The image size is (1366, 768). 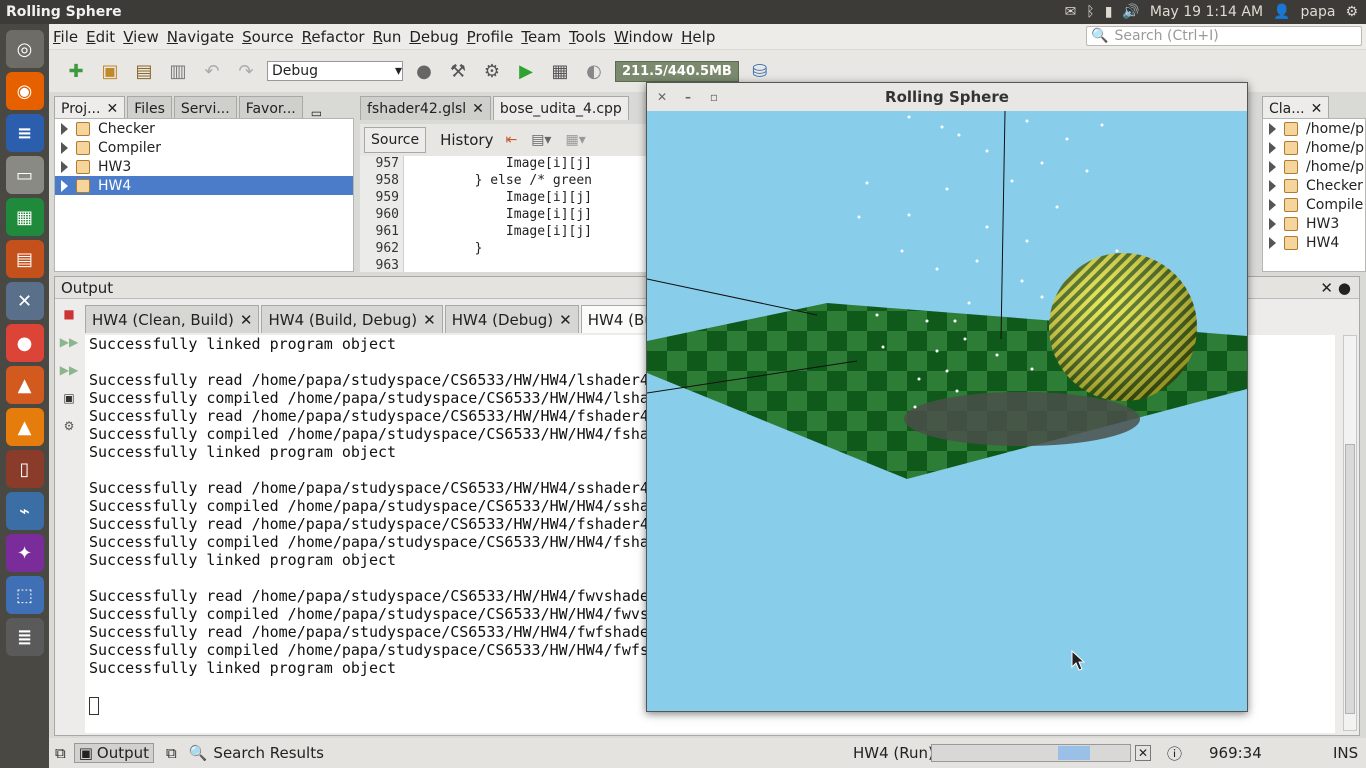 I want to click on tab-files: Files, so click(x=149, y=108).